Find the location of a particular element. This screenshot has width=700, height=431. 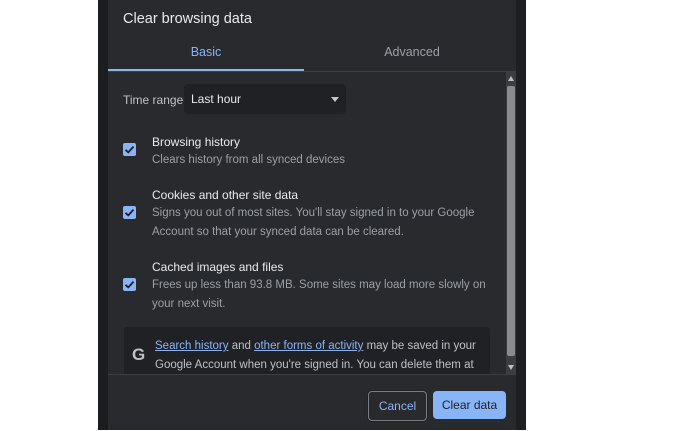

time-range-label: Time range is located at coordinates (153, 100).